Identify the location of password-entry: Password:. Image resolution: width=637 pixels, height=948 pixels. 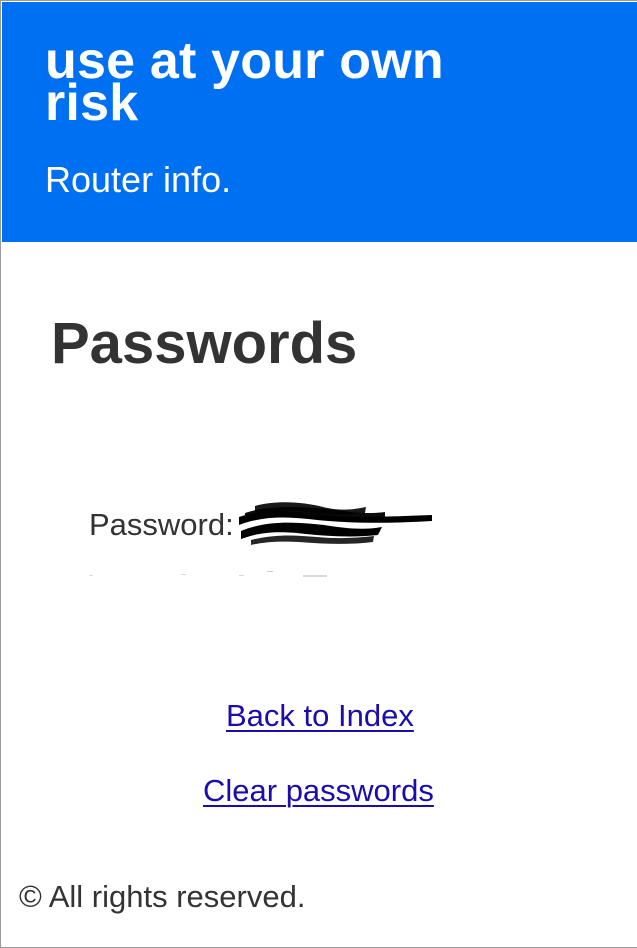
(260, 524).